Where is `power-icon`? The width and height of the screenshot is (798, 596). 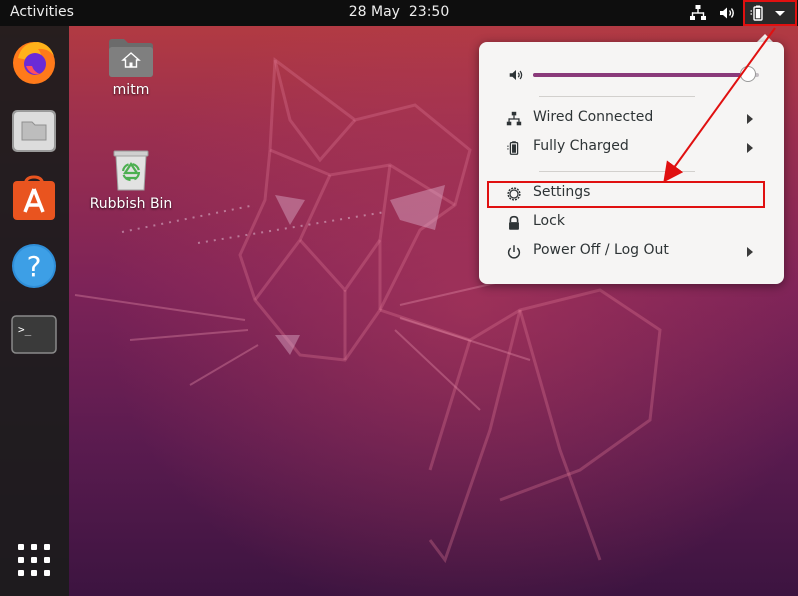 power-icon is located at coordinates (514, 252).